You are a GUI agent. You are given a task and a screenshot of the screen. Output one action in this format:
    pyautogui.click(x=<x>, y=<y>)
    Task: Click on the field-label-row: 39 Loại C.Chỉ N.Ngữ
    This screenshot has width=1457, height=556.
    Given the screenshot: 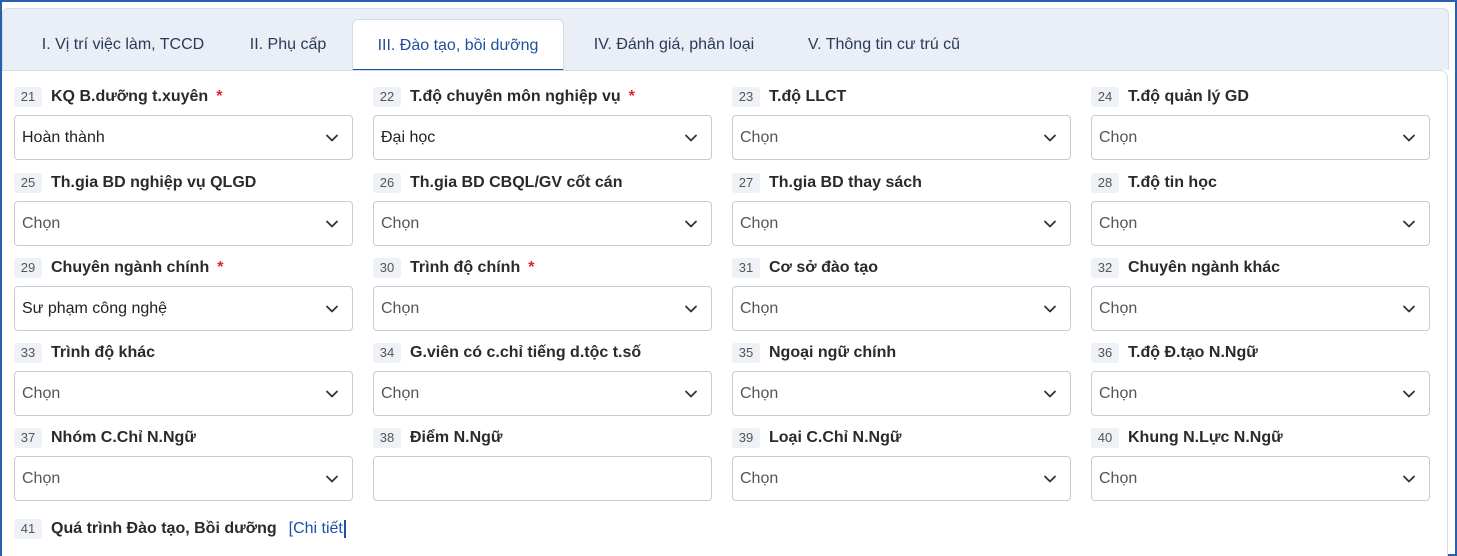 What is the action you would take?
    pyautogui.click(x=816, y=438)
    